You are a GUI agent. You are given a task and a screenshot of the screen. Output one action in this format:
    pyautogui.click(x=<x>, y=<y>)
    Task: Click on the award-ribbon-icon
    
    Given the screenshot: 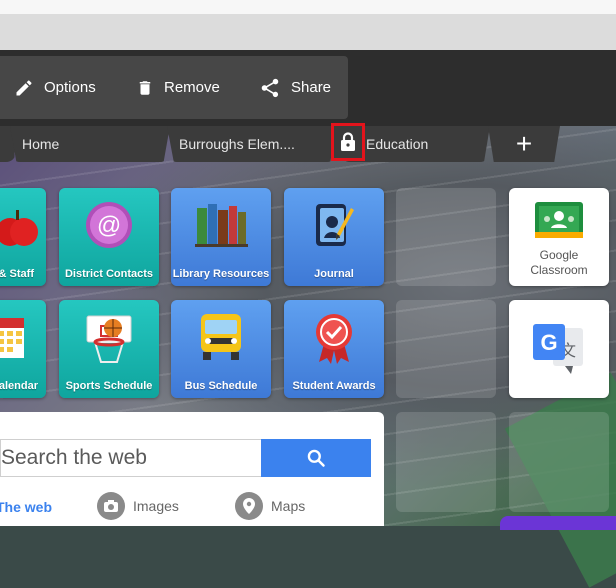 What is the action you would take?
    pyautogui.click(x=334, y=337)
    